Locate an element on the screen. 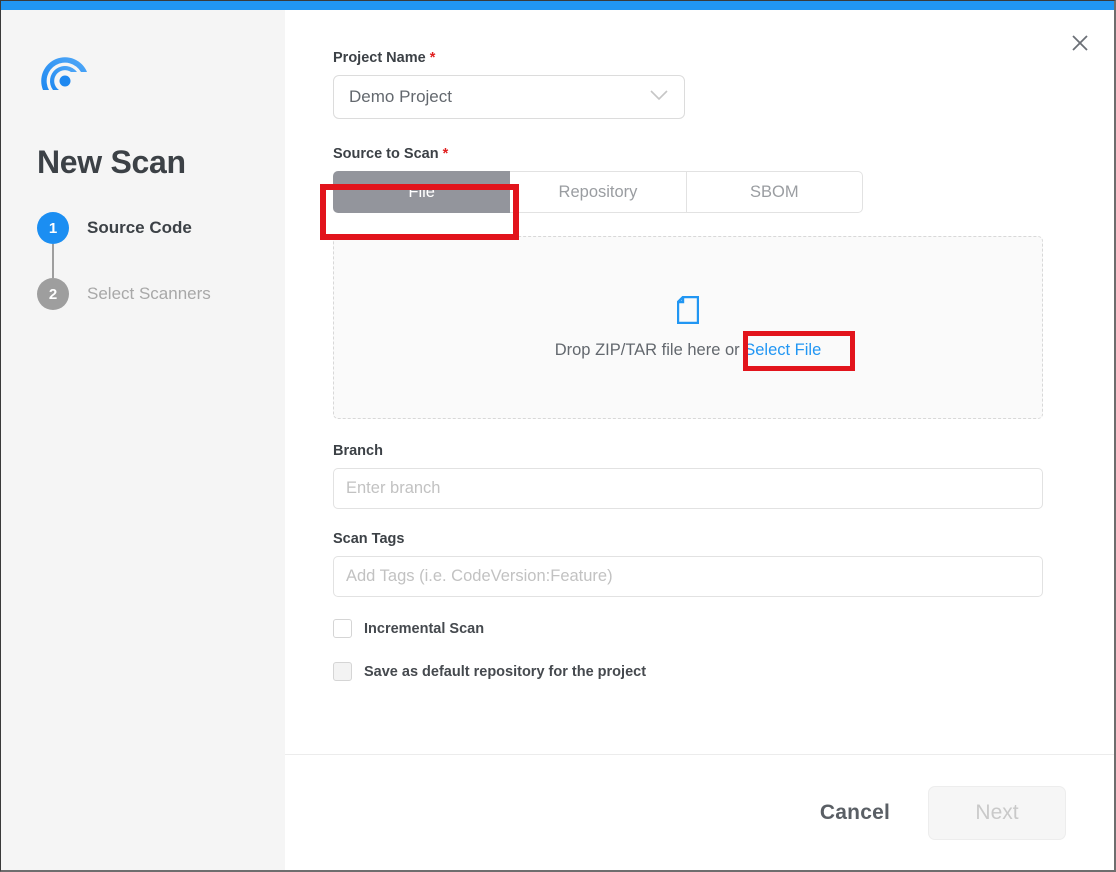  top-accent-bar is located at coordinates (557, 5).